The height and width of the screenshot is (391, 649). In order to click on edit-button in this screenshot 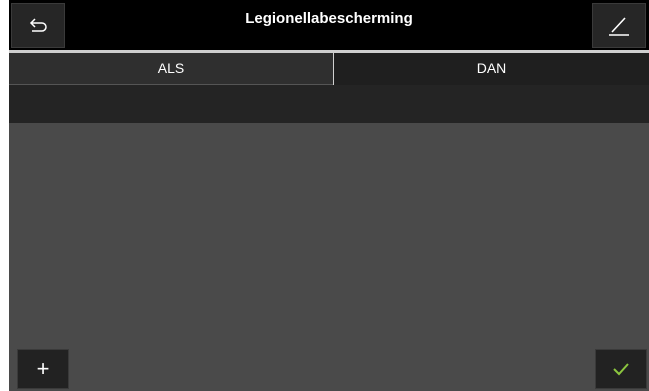, I will do `click(619, 25)`.